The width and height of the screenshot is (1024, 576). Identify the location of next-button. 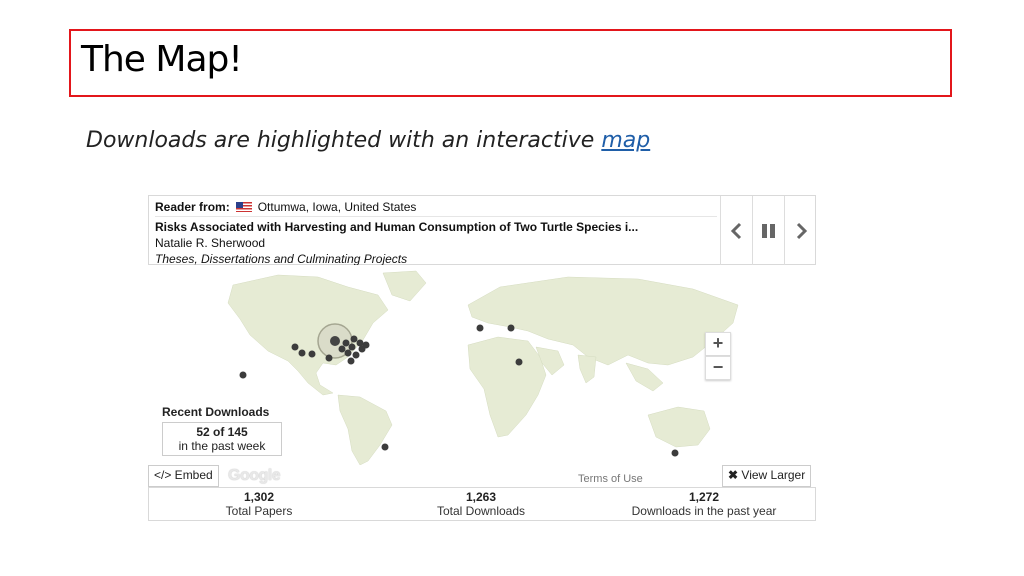
(800, 230).